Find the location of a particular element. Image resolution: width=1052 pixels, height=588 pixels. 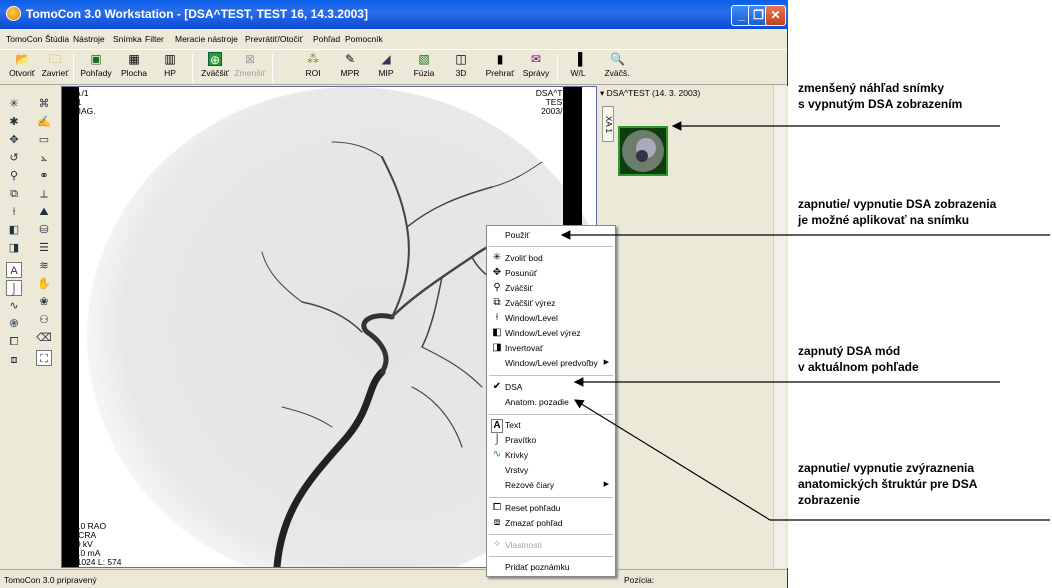

hp-button: ▥ HP is located at coordinates (170, 65).